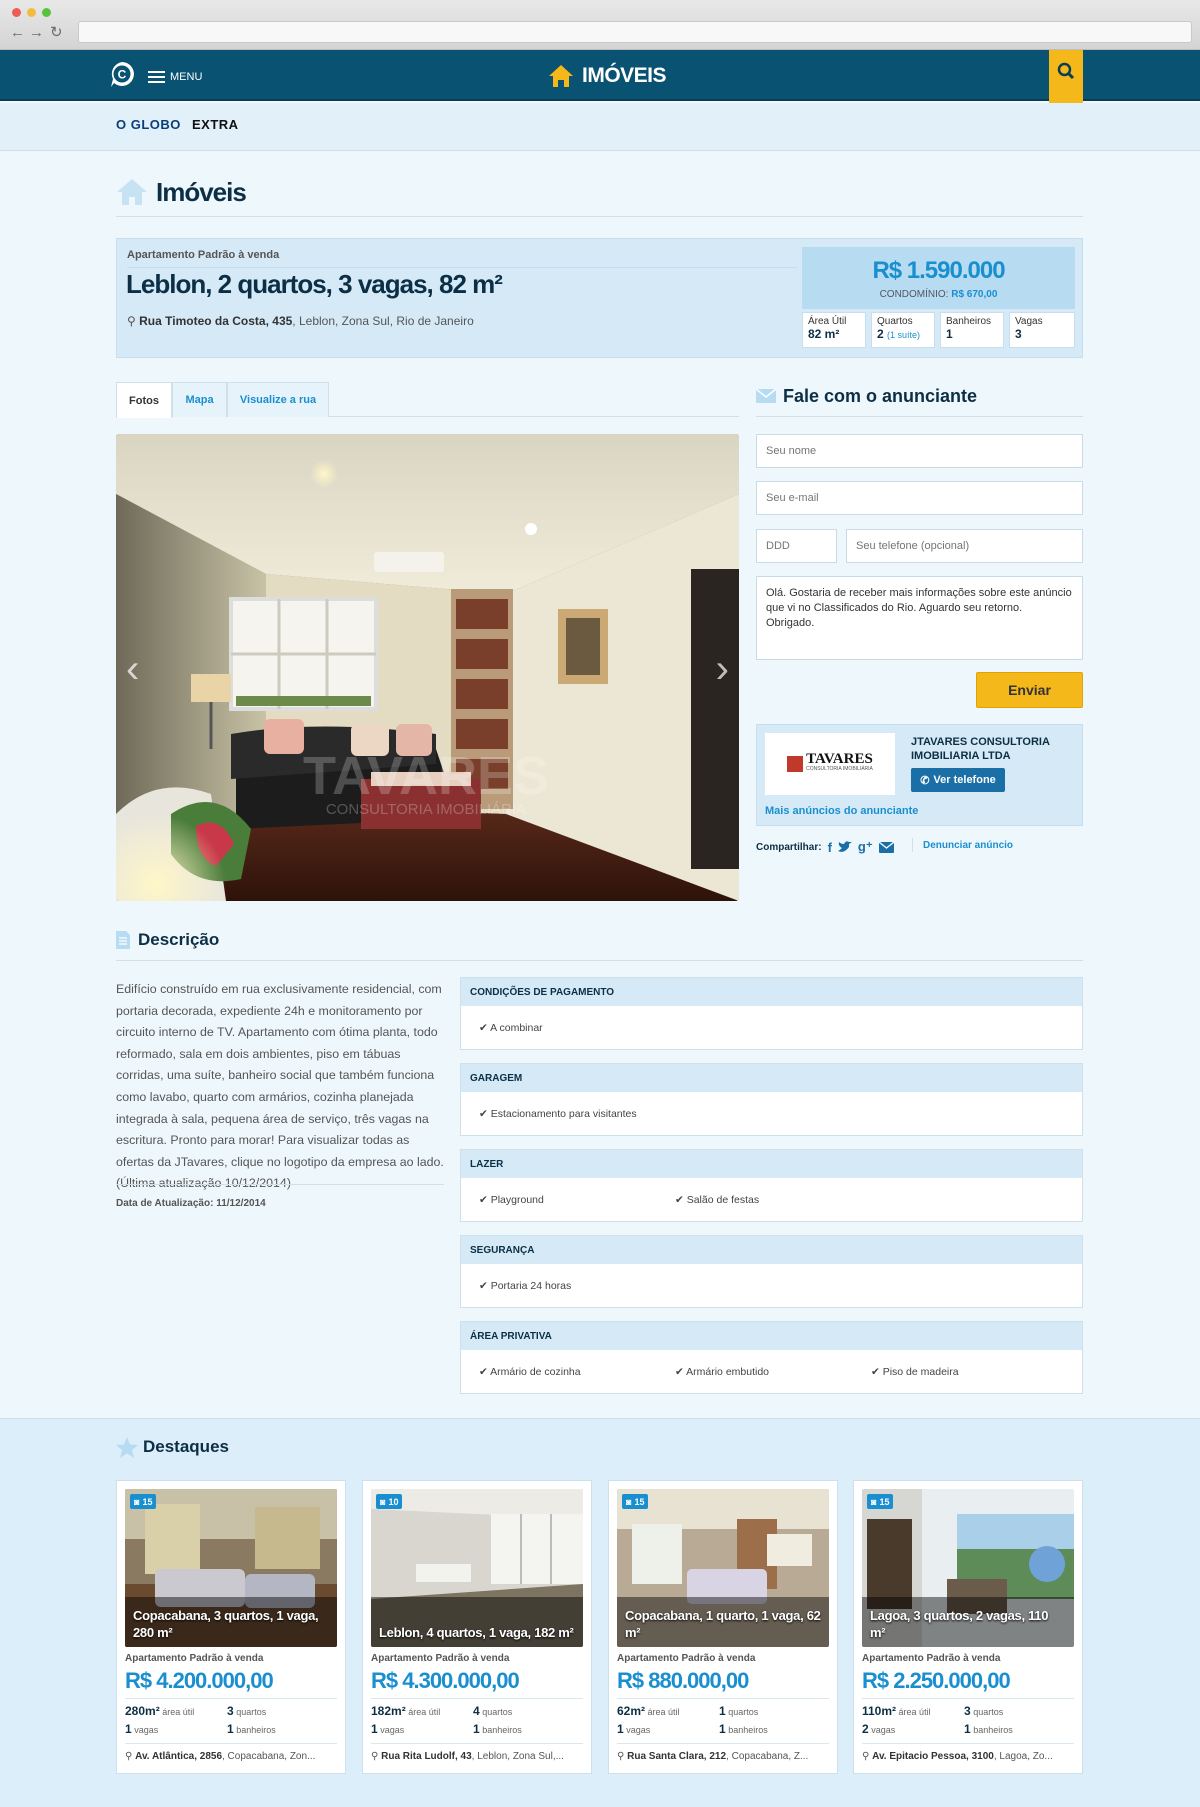 The image size is (1200, 1807). Describe the element at coordinates (830, 847) in the screenshot. I see `facebook-icon: f` at that location.